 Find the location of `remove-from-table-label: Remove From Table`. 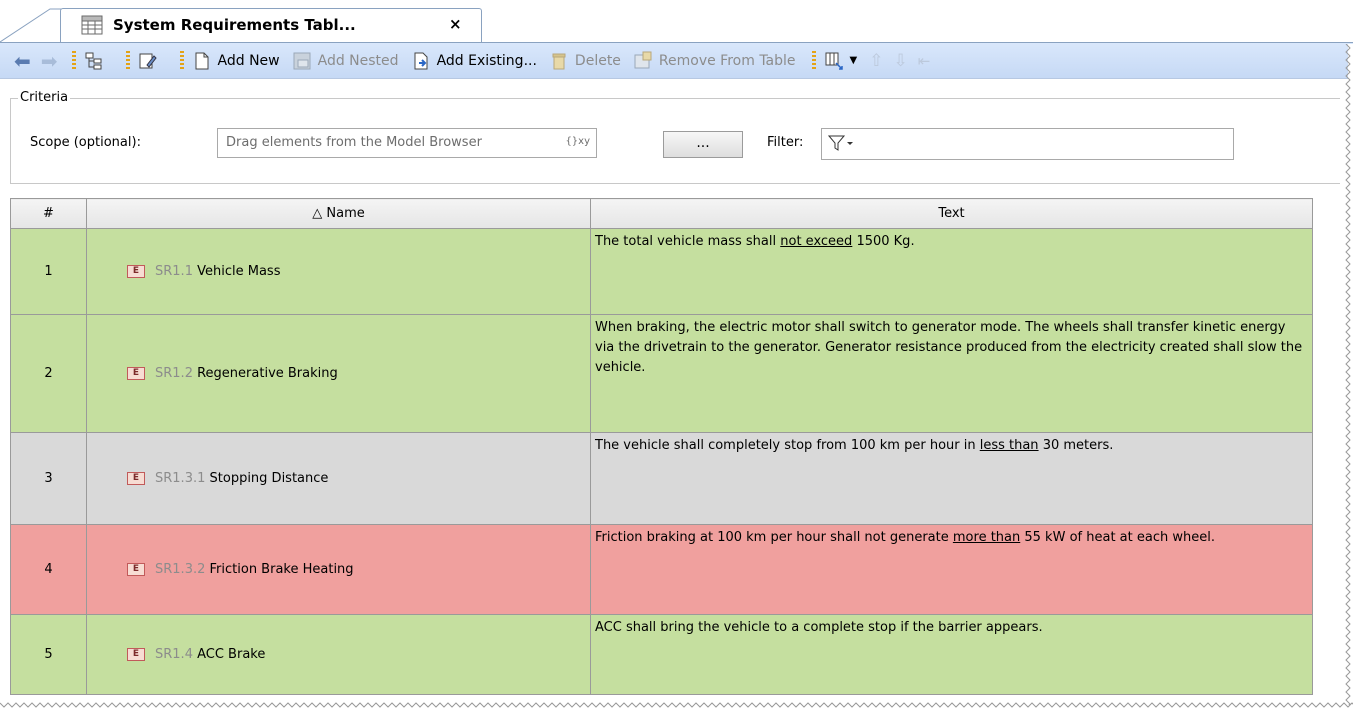

remove-from-table-label: Remove From Table is located at coordinates (727, 60).